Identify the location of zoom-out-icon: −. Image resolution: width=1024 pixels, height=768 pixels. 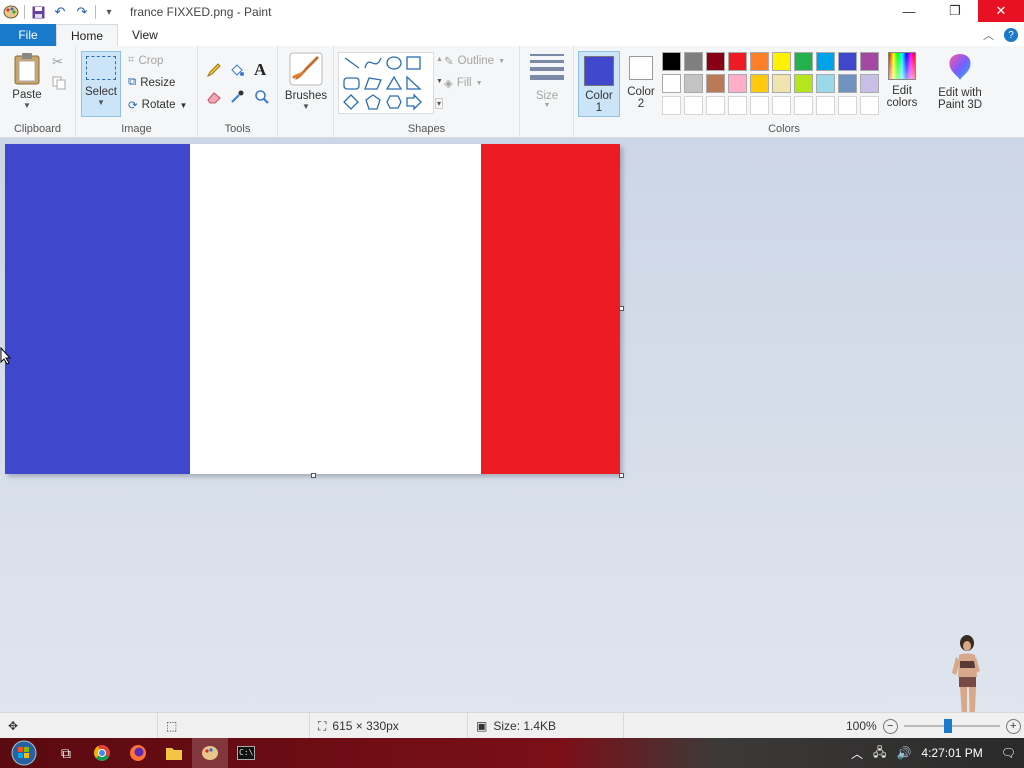
(890, 726).